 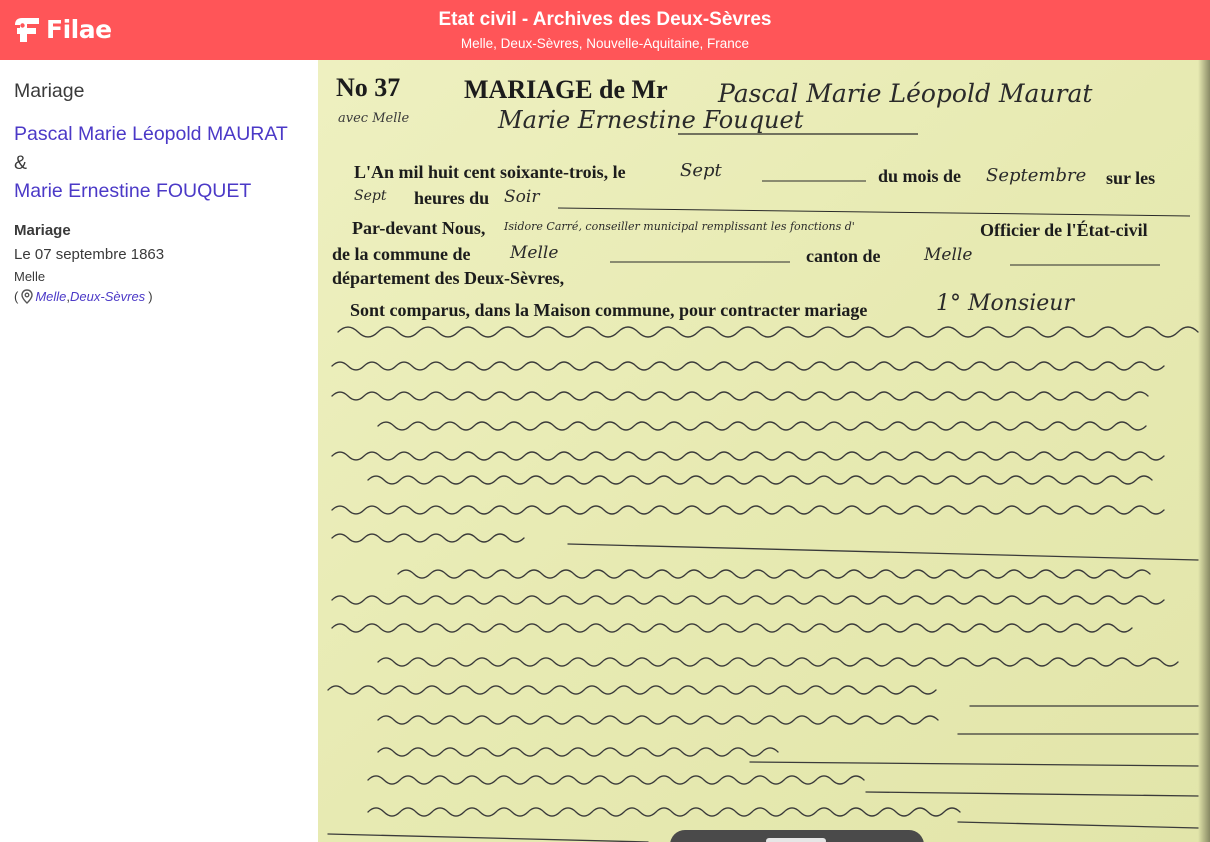 What do you see at coordinates (368, 87) in the screenshot?
I see `act-number: No 37` at bounding box center [368, 87].